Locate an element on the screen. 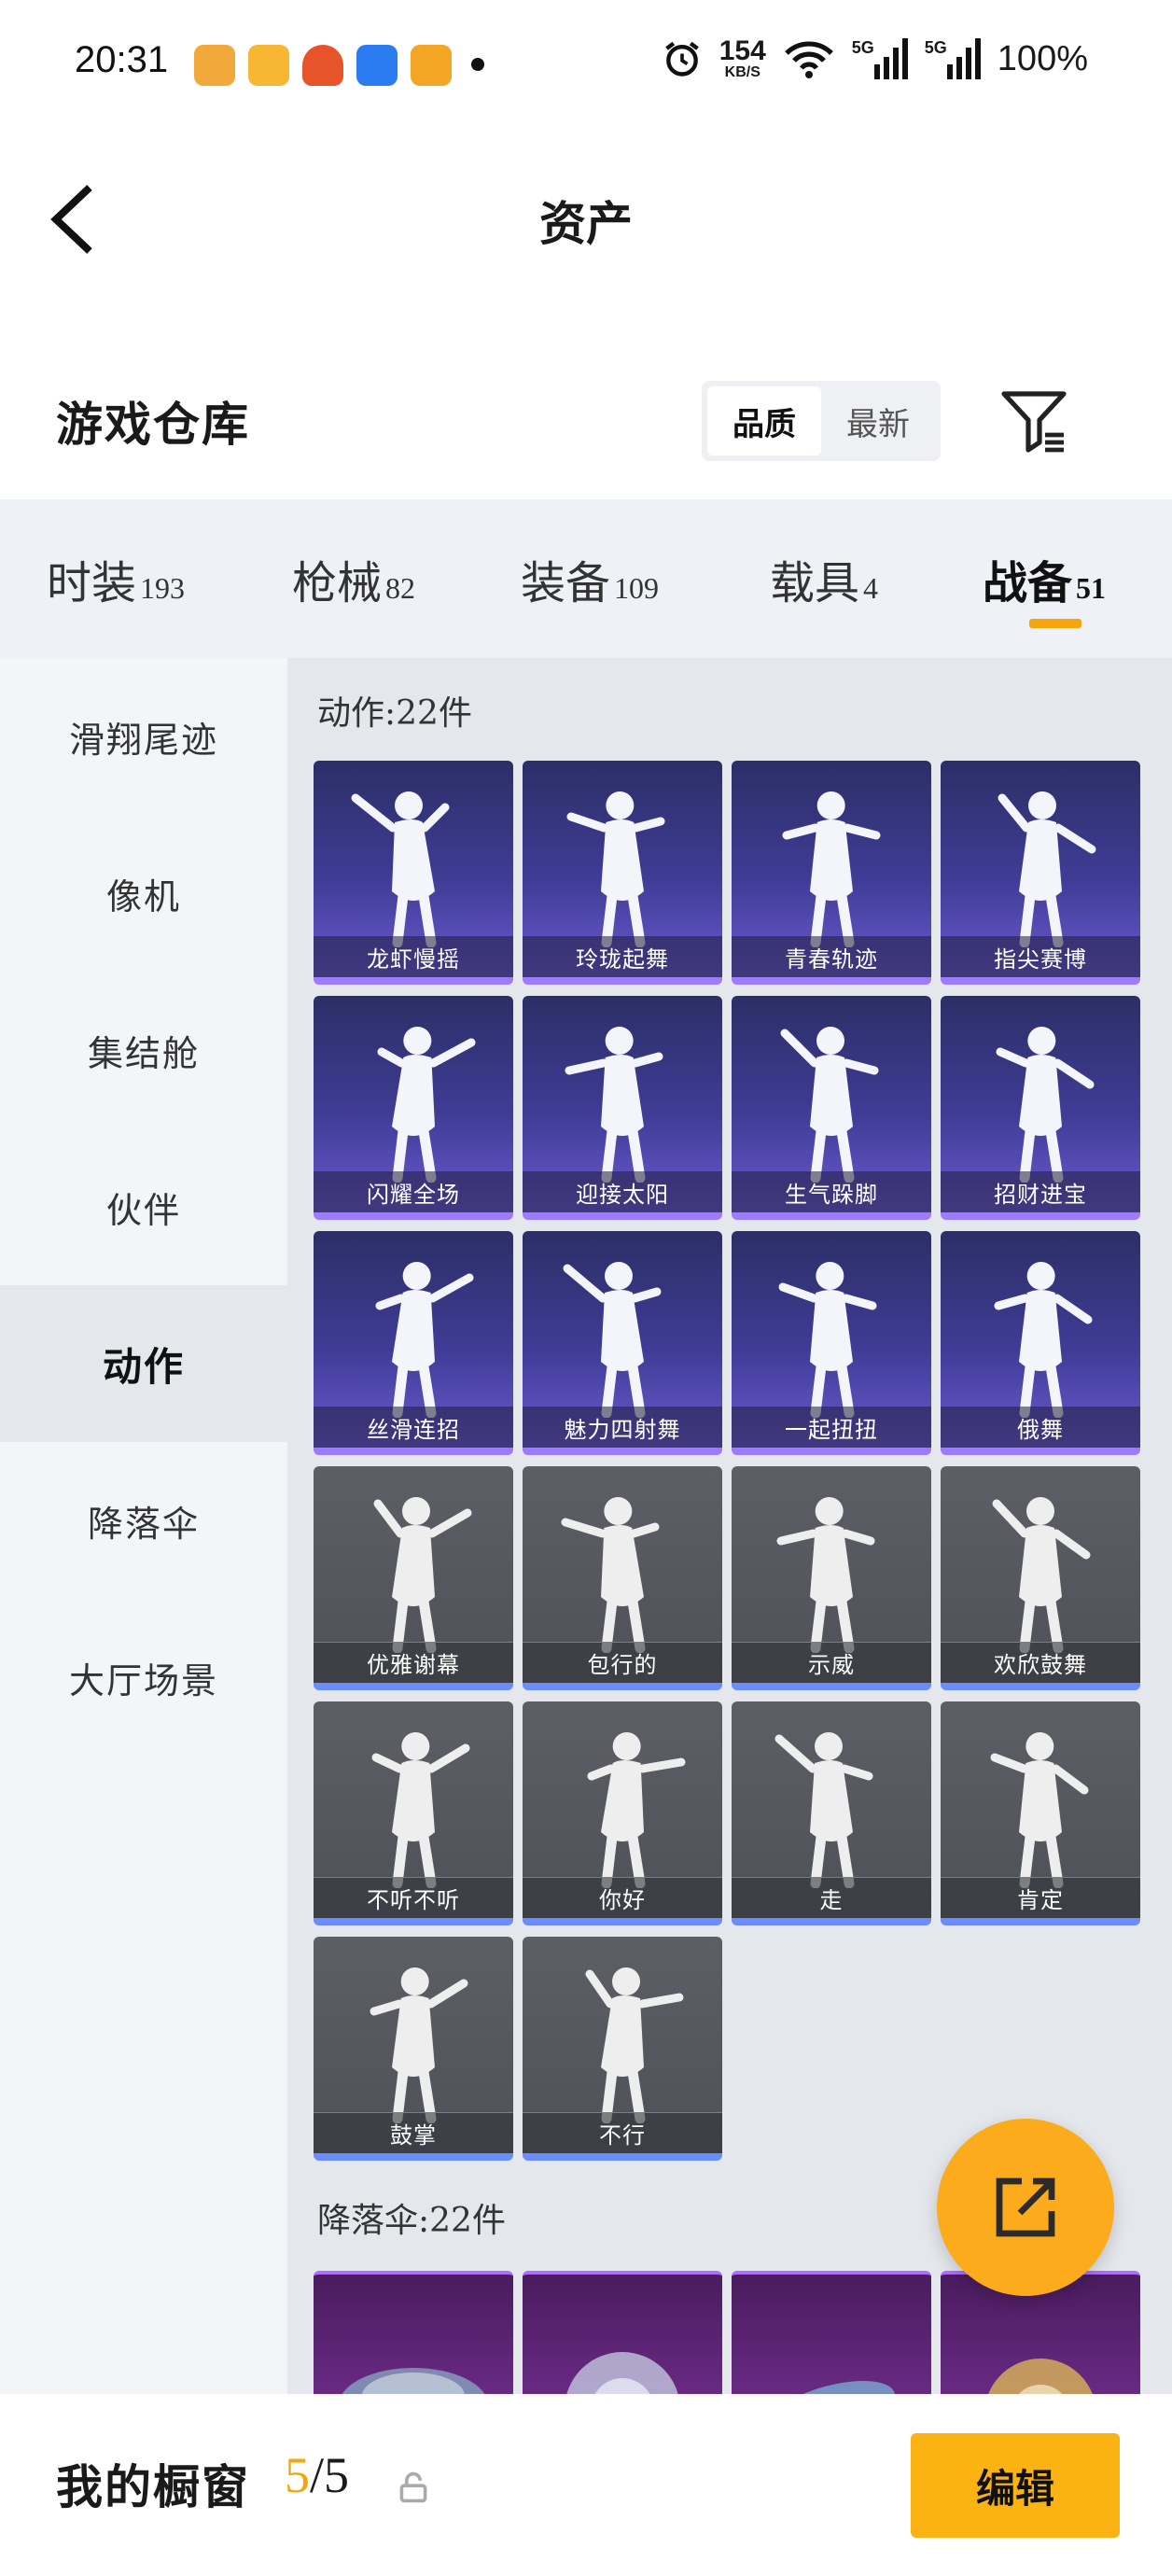  action-card: 欢欣鼓舞 is located at coordinates (1040, 1578).